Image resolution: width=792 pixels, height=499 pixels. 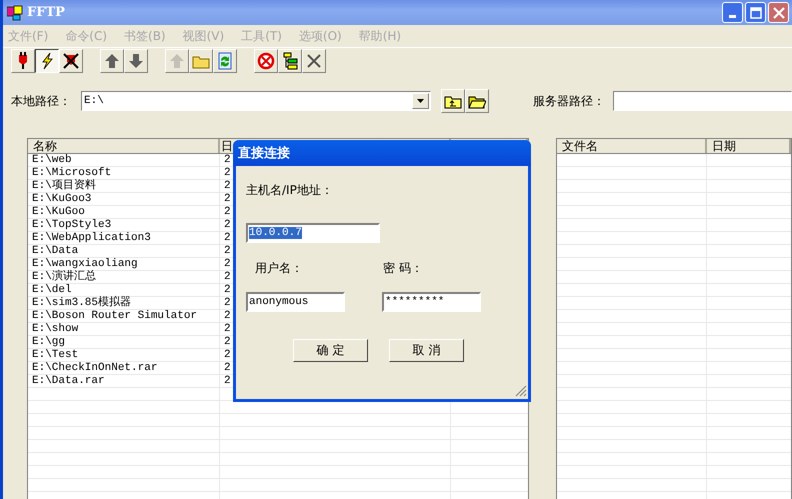 What do you see at coordinates (225, 61) in the screenshot?
I see `refresh-icon` at bounding box center [225, 61].